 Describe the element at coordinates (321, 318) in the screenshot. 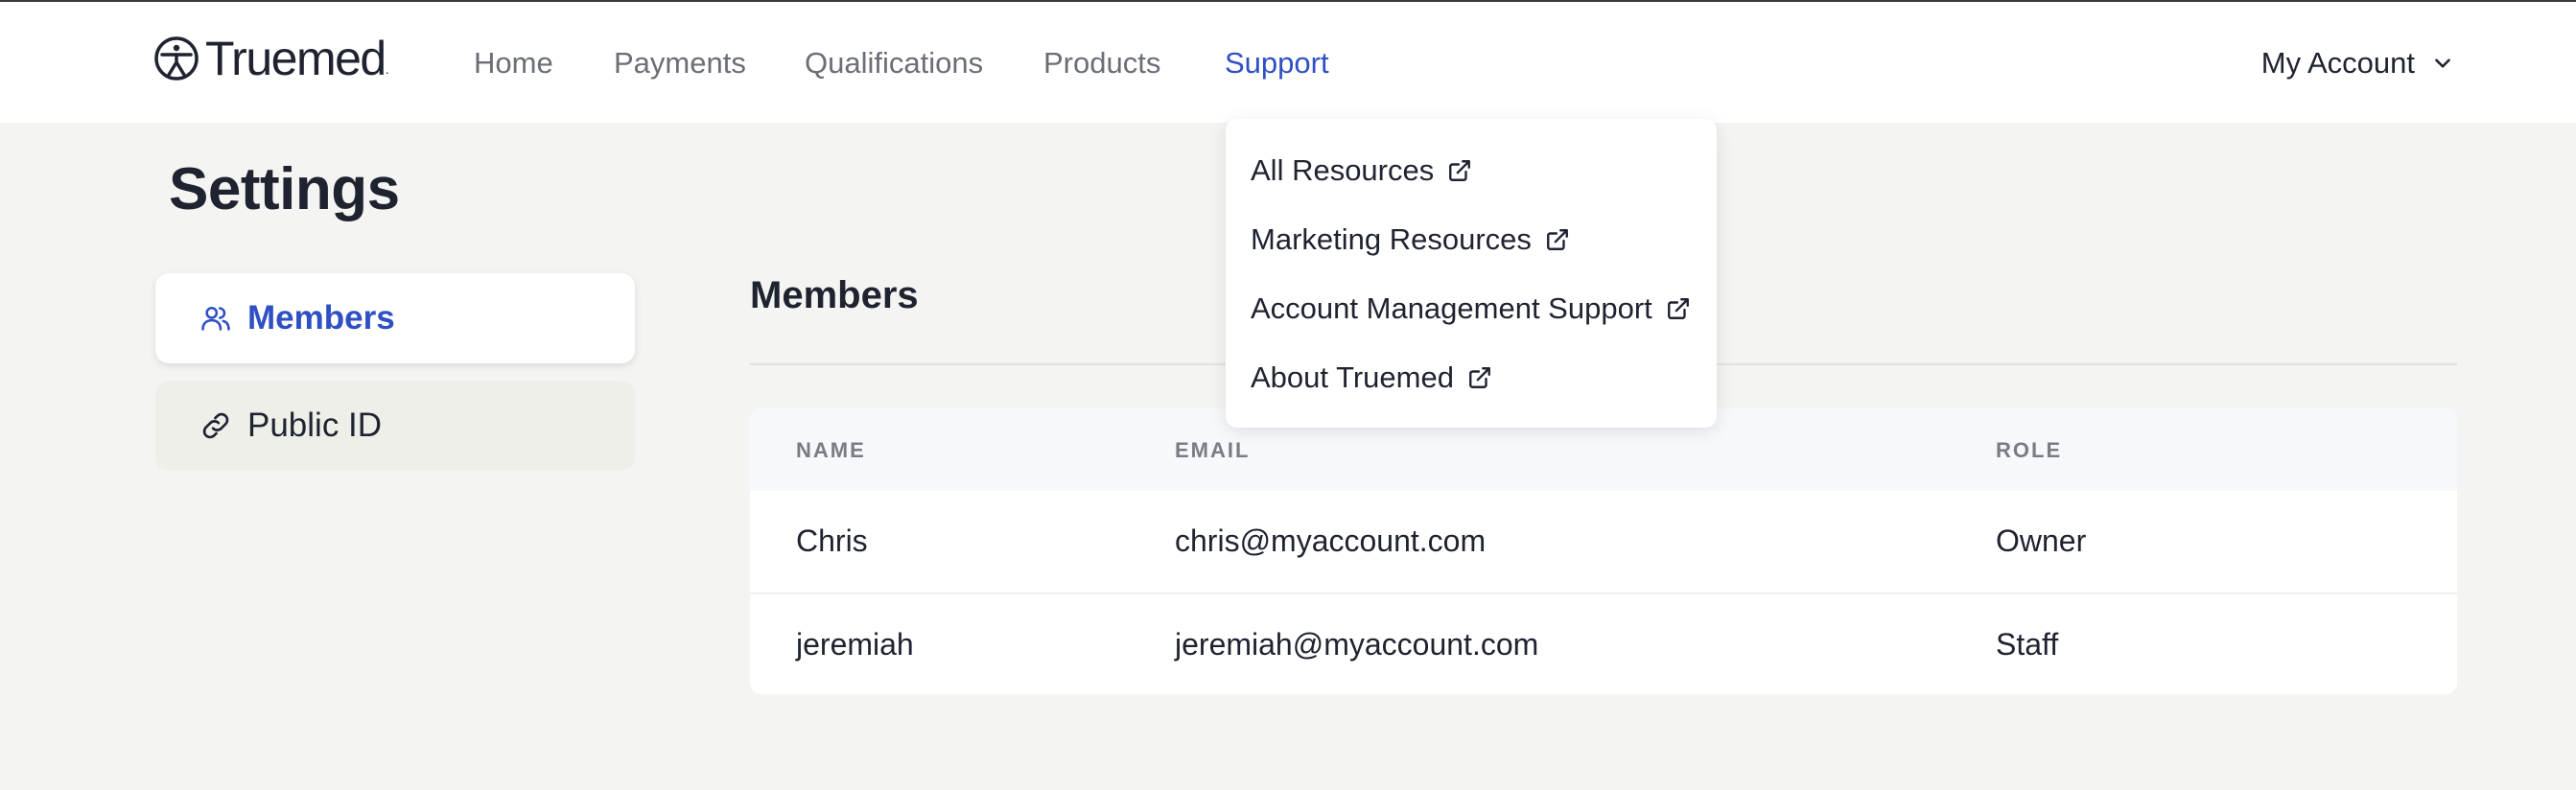

I see `sidebar-item-label: Members` at that location.